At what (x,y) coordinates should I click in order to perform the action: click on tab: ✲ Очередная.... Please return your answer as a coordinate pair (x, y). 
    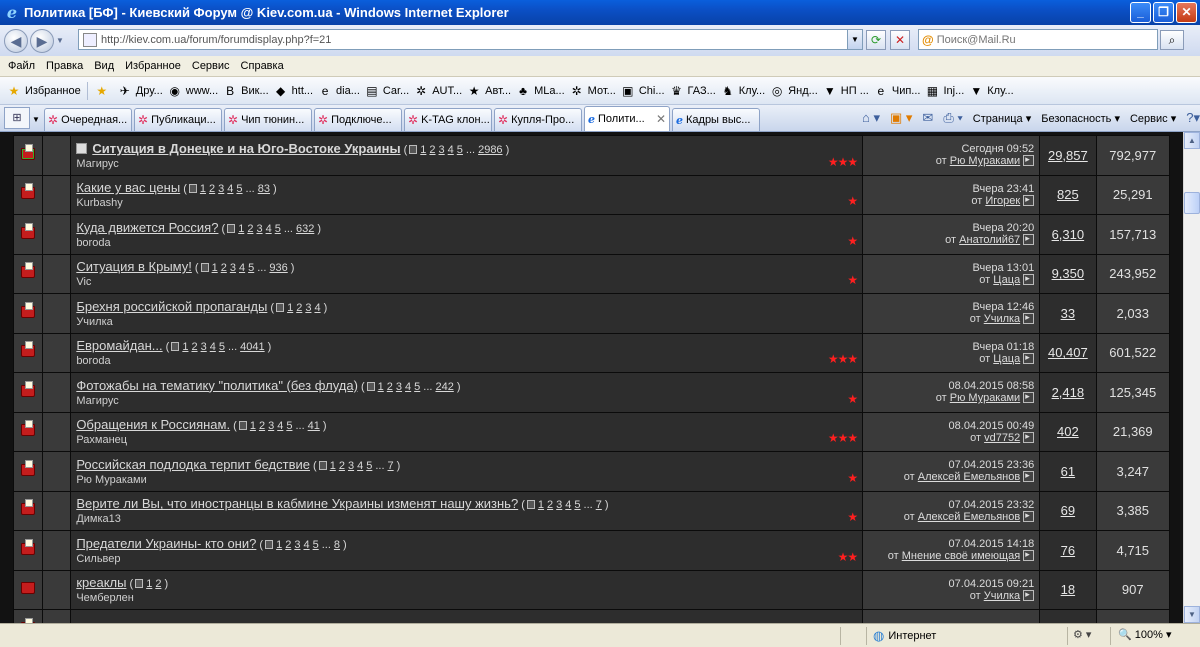
    Looking at the image, I should click on (88, 119).